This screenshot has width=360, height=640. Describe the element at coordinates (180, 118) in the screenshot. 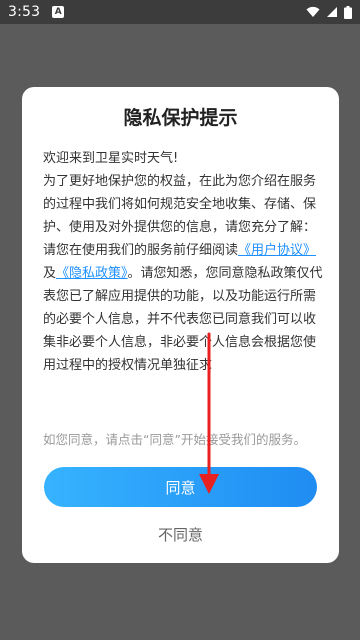

I see `dialog-title: 隐私保护提示` at that location.